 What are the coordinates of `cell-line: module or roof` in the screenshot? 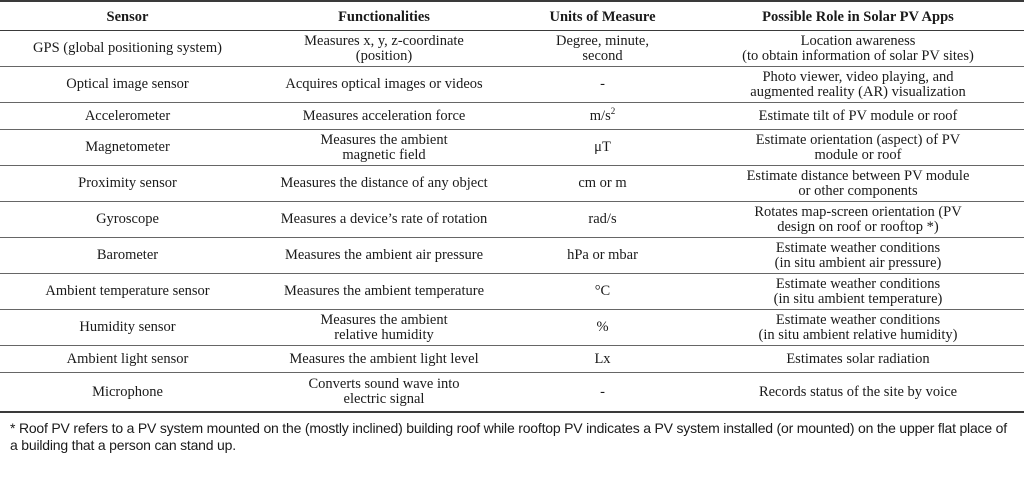 It's located at (858, 154).